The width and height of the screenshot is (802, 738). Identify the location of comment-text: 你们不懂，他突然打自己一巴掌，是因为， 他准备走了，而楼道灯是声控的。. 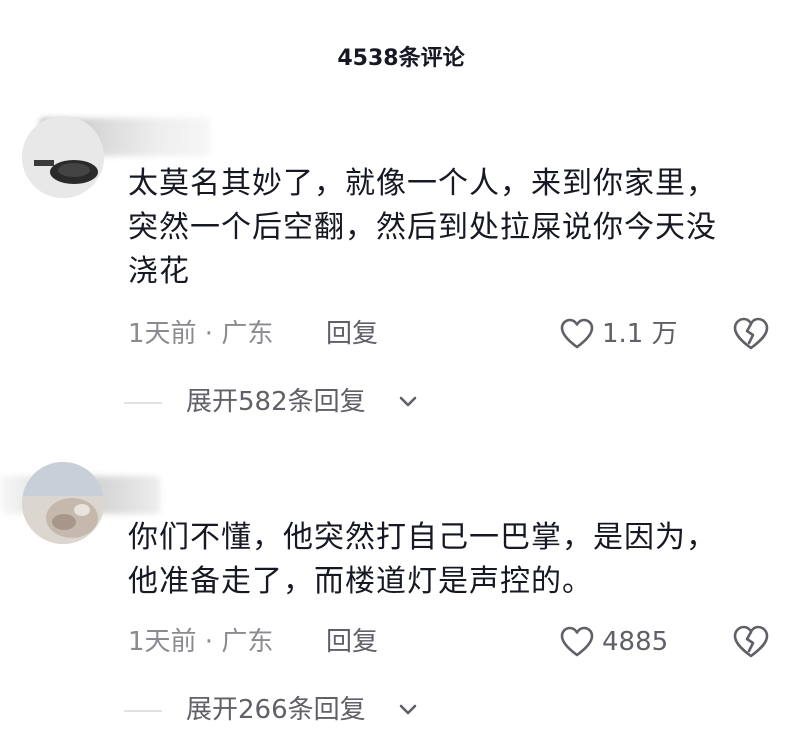
(453, 560).